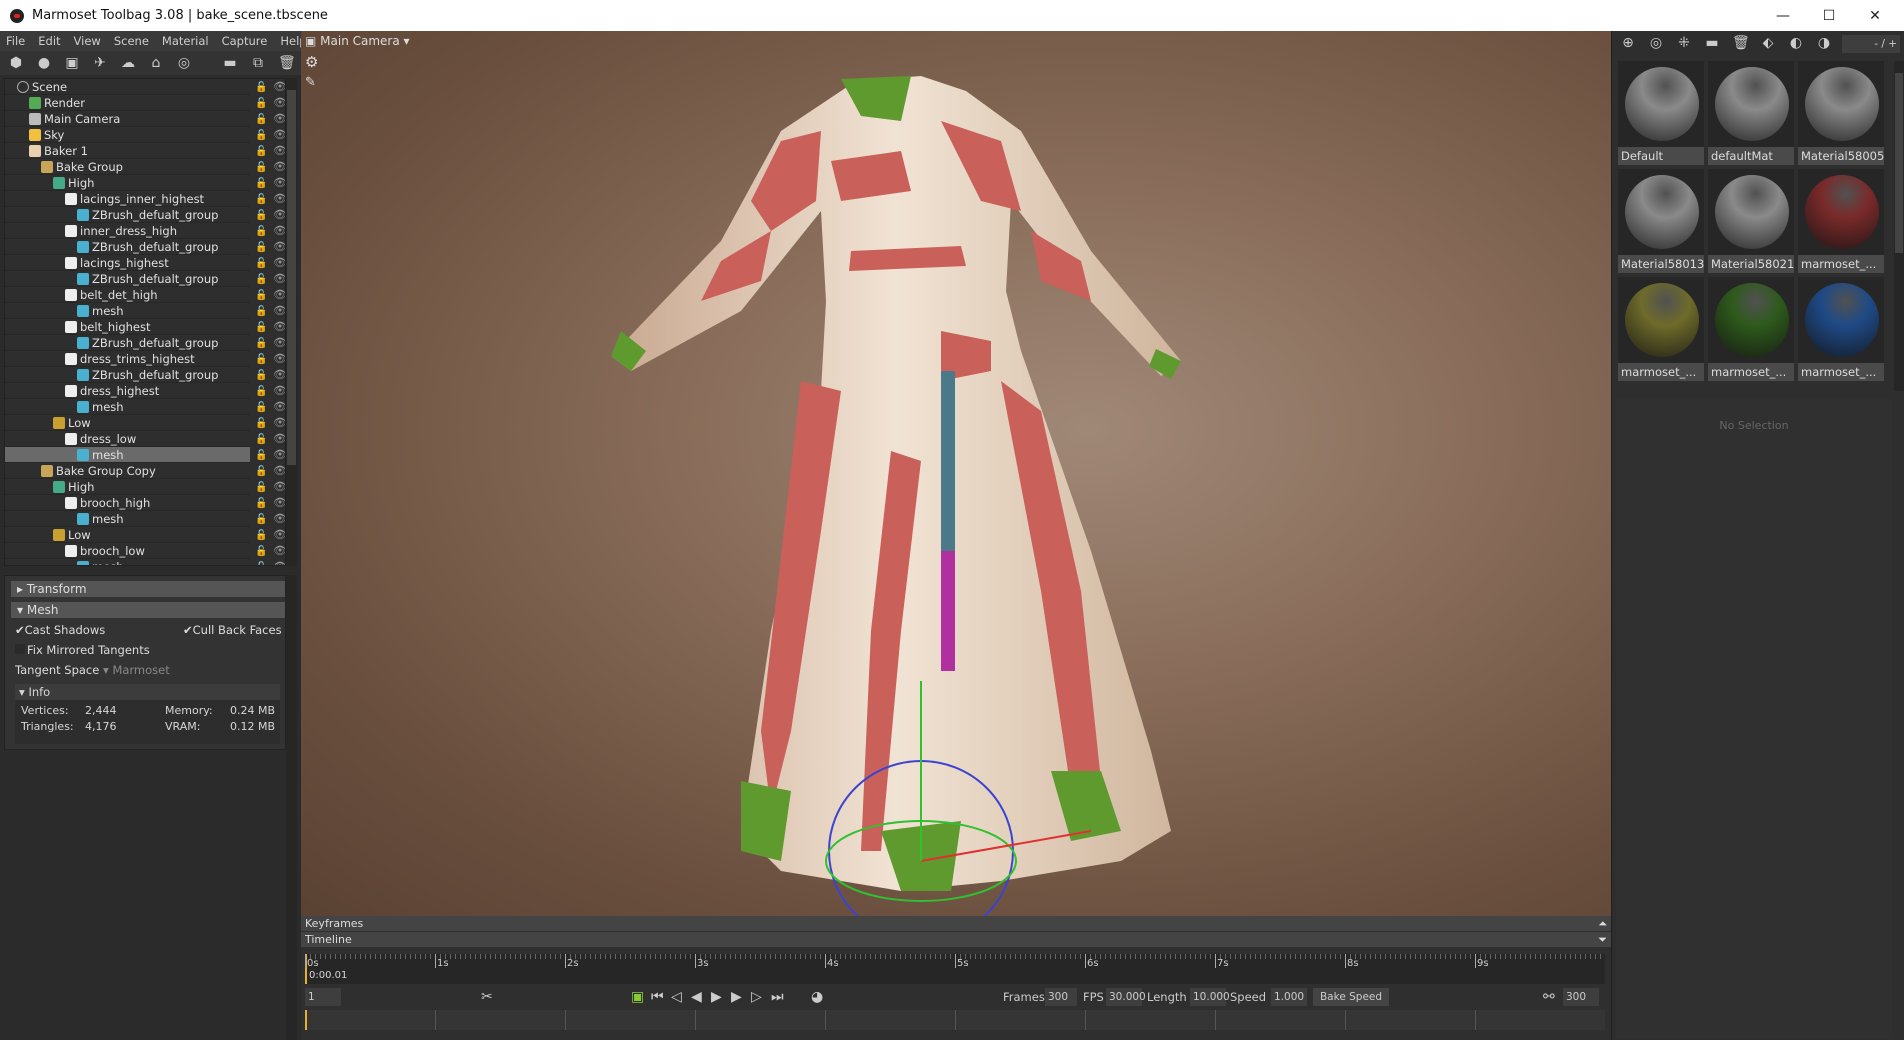  Describe the element at coordinates (145, 423) in the screenshot. I see `tree-item: Low 🔓 👁` at that location.